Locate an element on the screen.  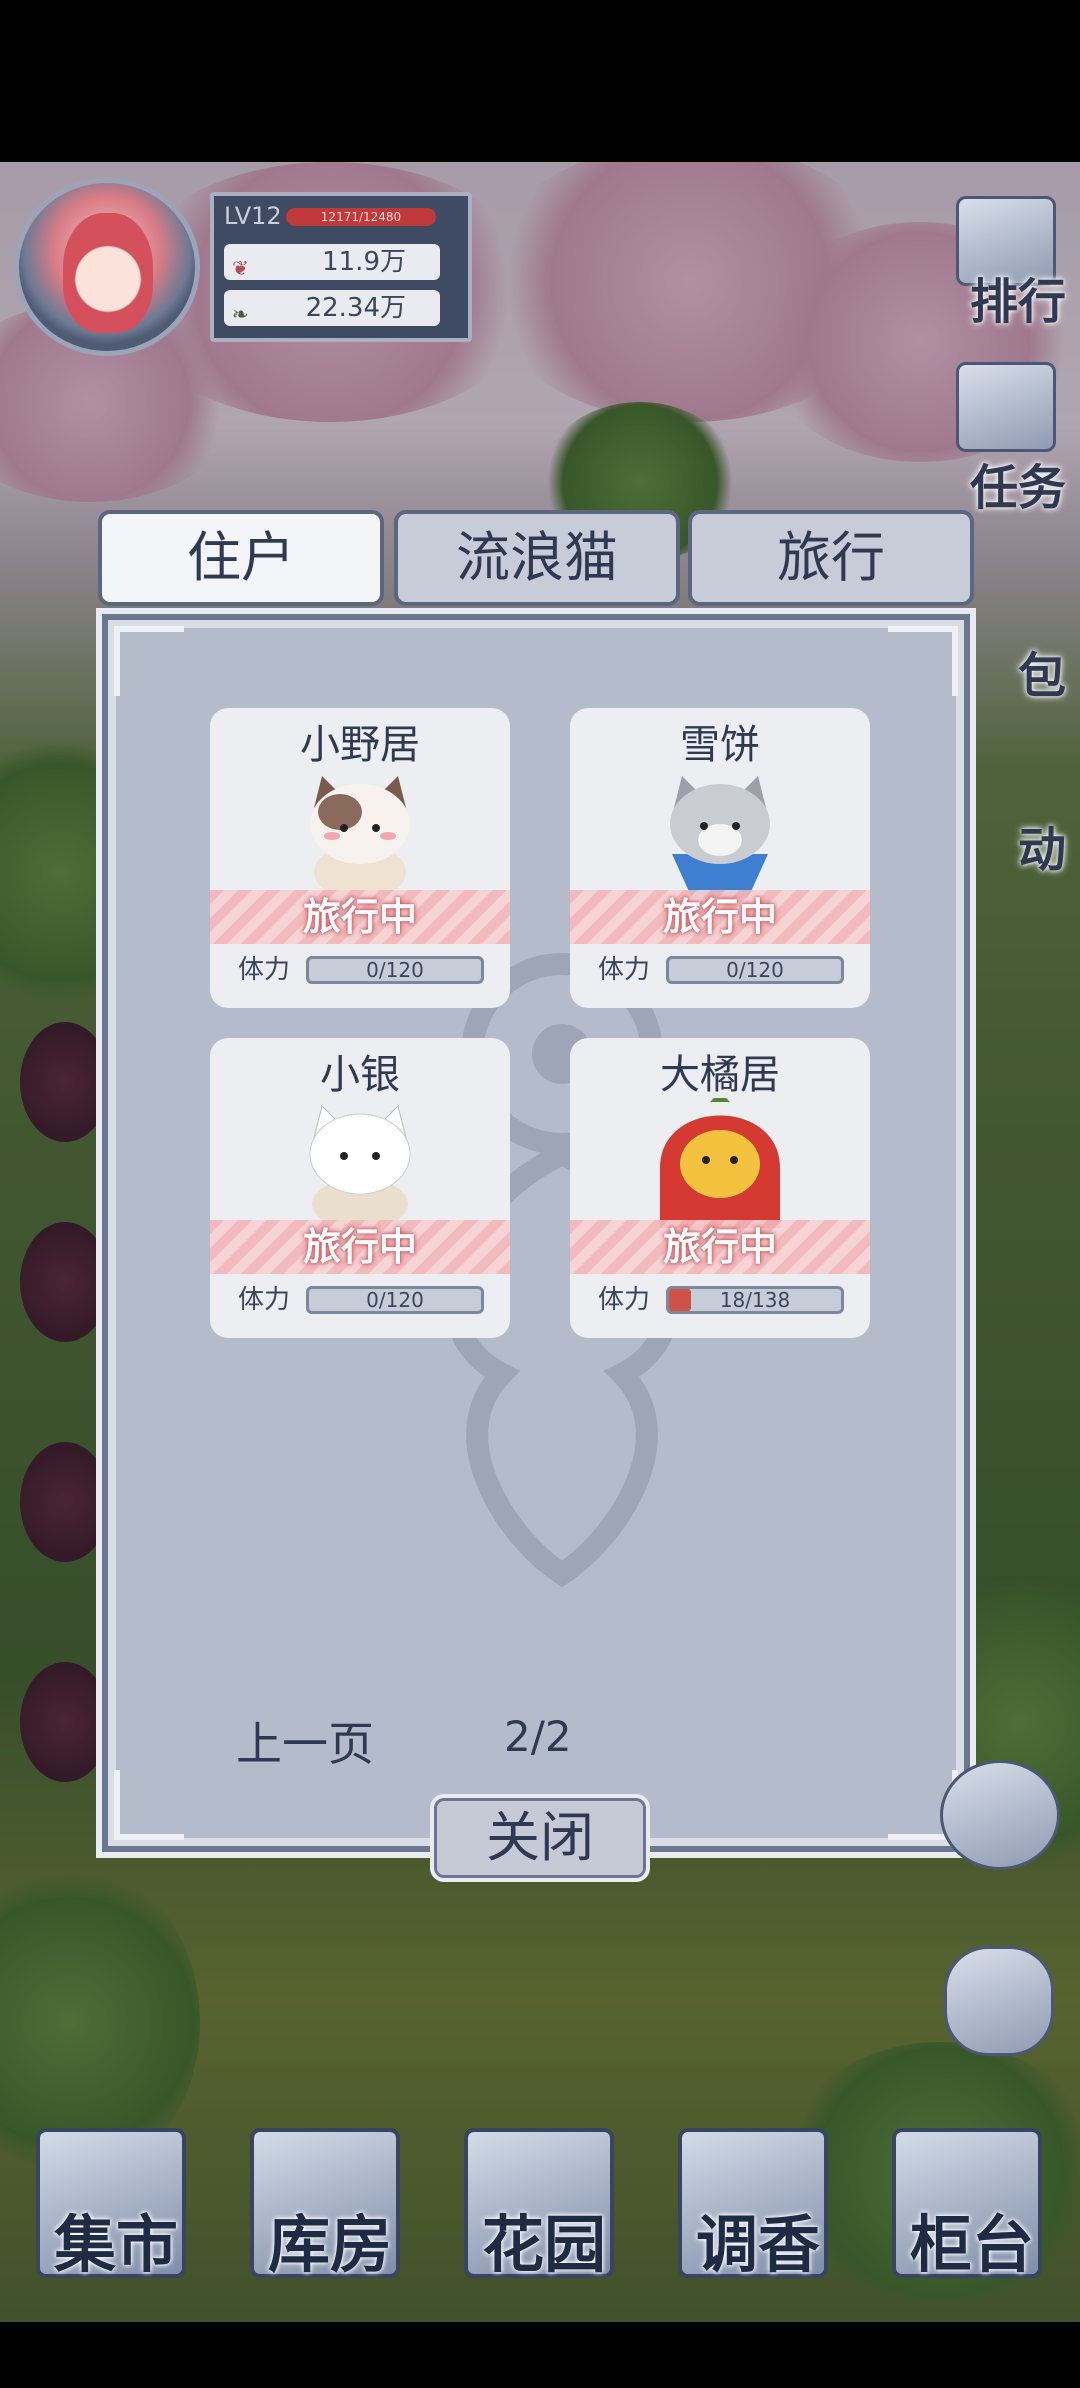
leaf-currency: ❧ 22.34万 is located at coordinates (332, 308).